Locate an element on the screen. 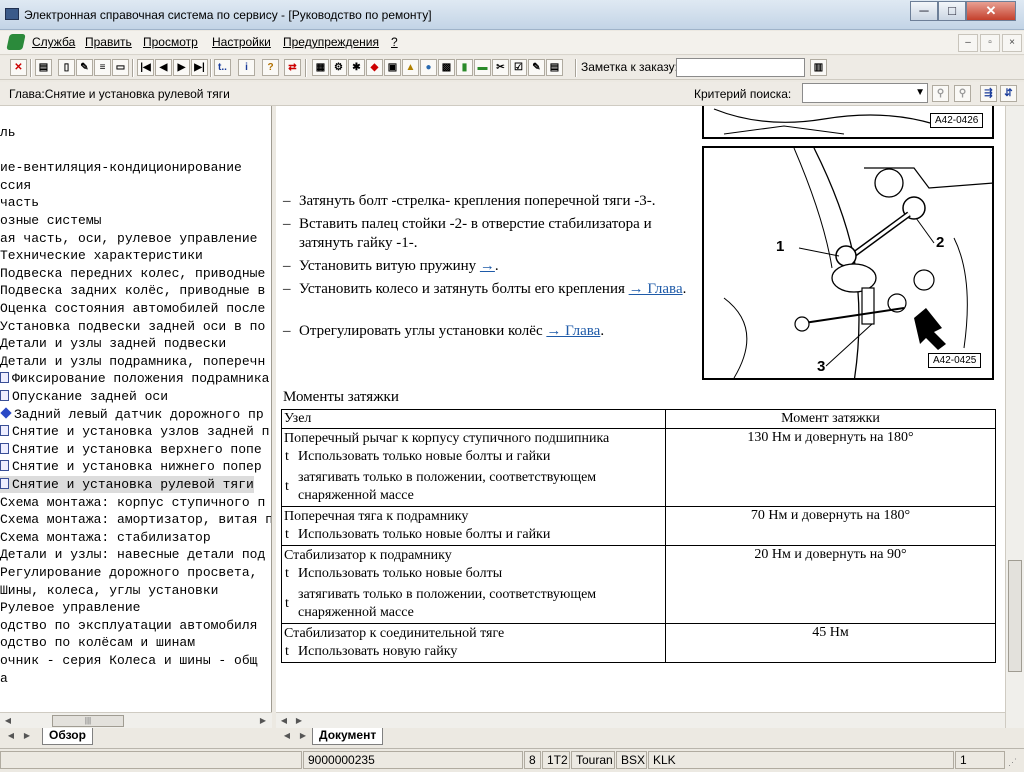 Image resolution: width=1024 pixels, height=772 pixels. tree-item: Опускание задней оси is located at coordinates (84, 396).